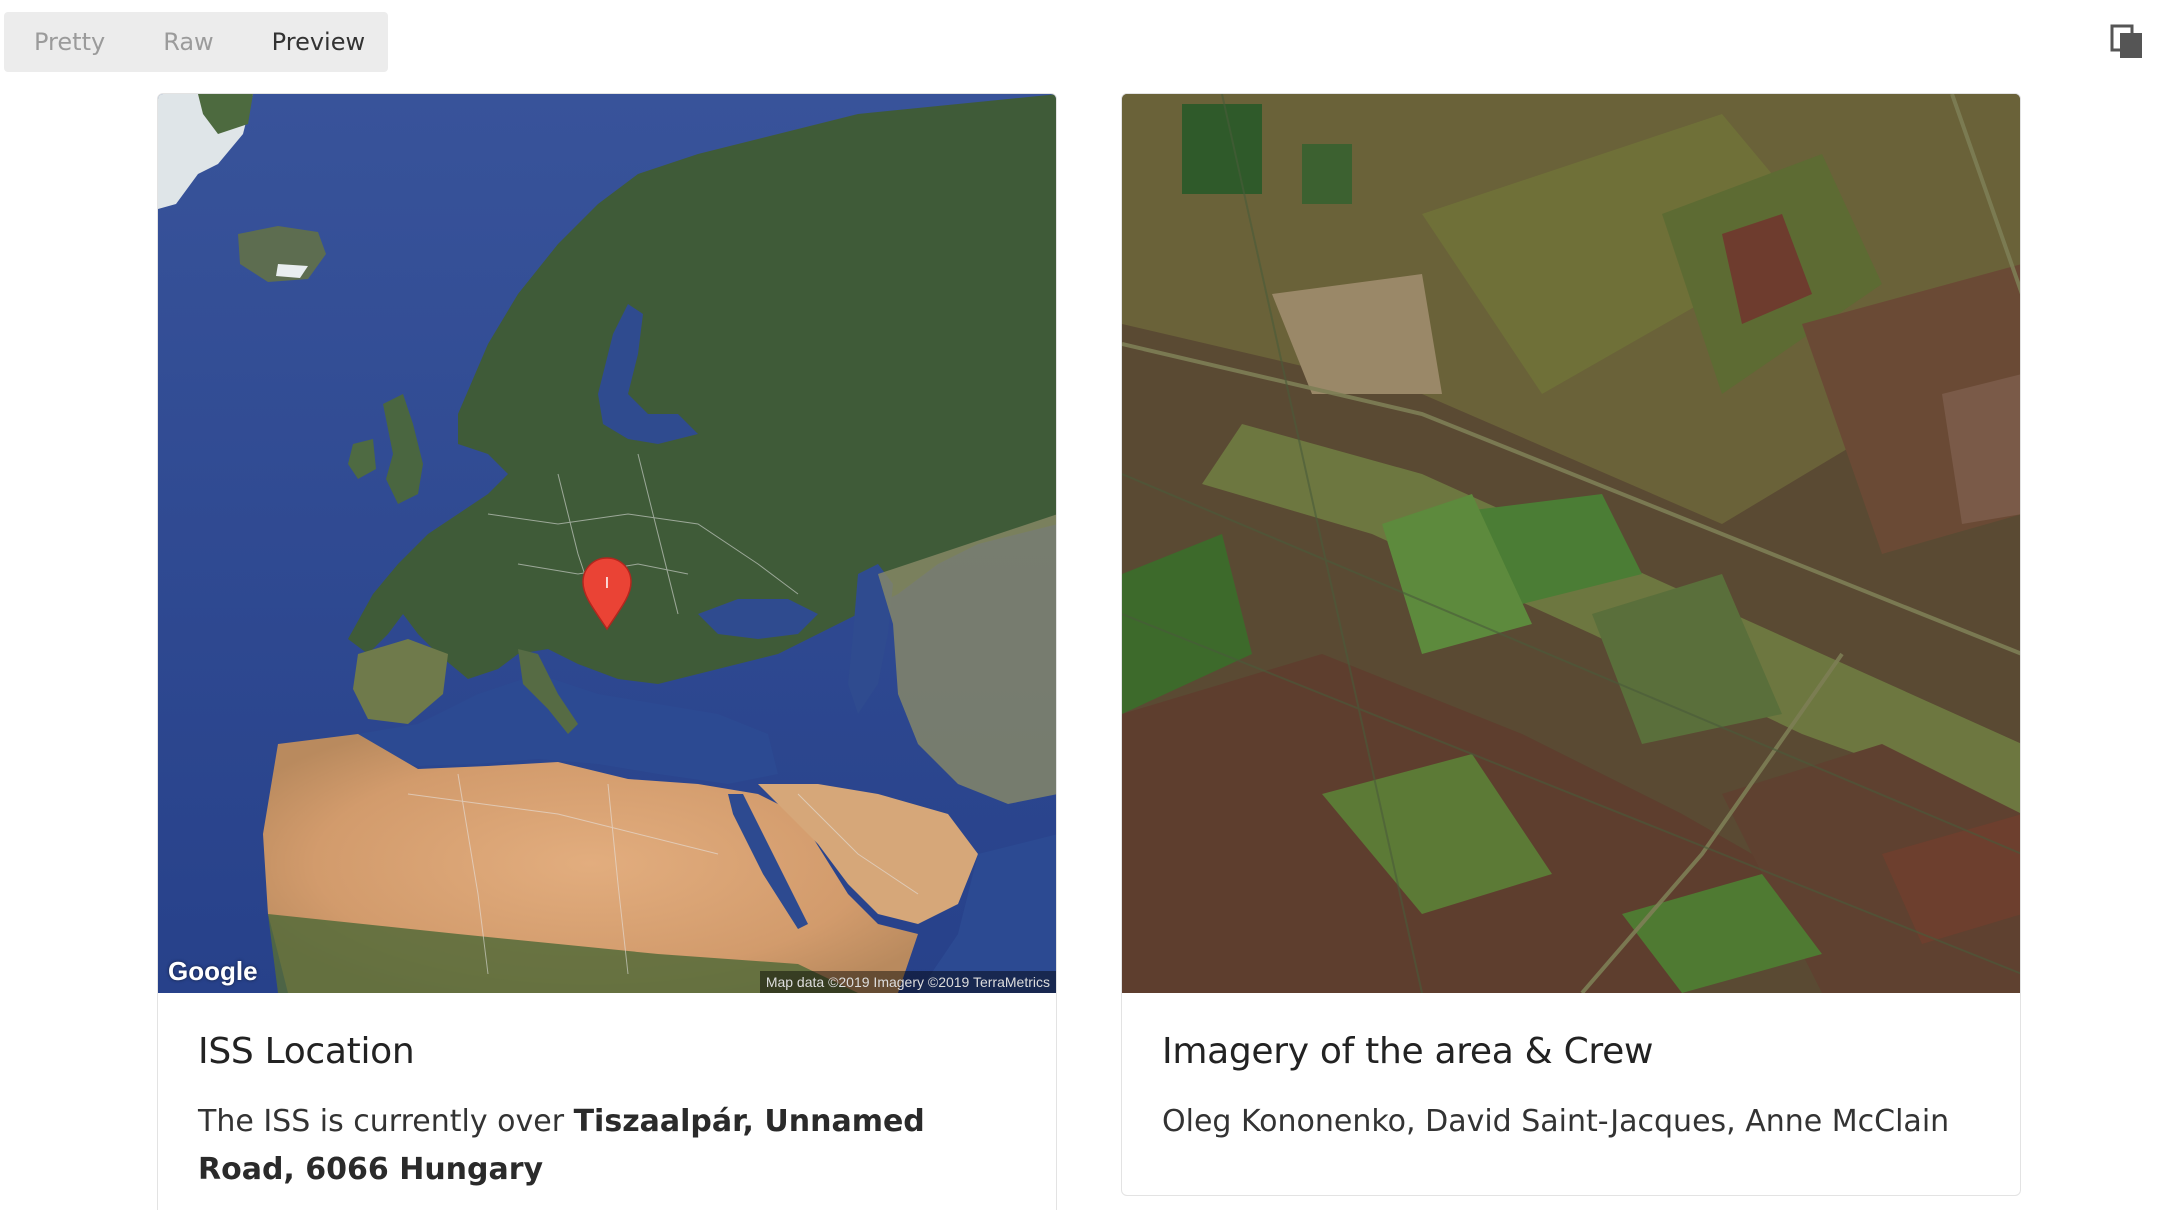  I want to click on copy-icon, so click(2127, 42).